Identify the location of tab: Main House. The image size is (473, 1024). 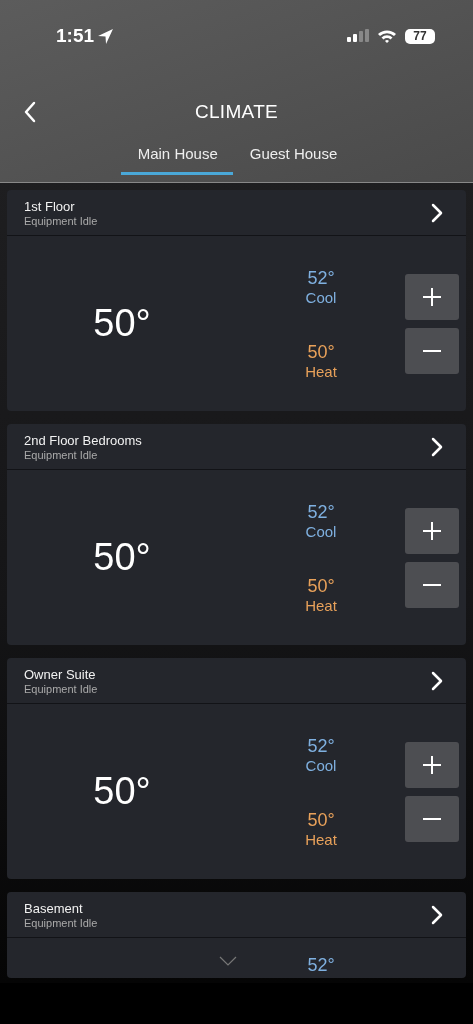
(176, 156).